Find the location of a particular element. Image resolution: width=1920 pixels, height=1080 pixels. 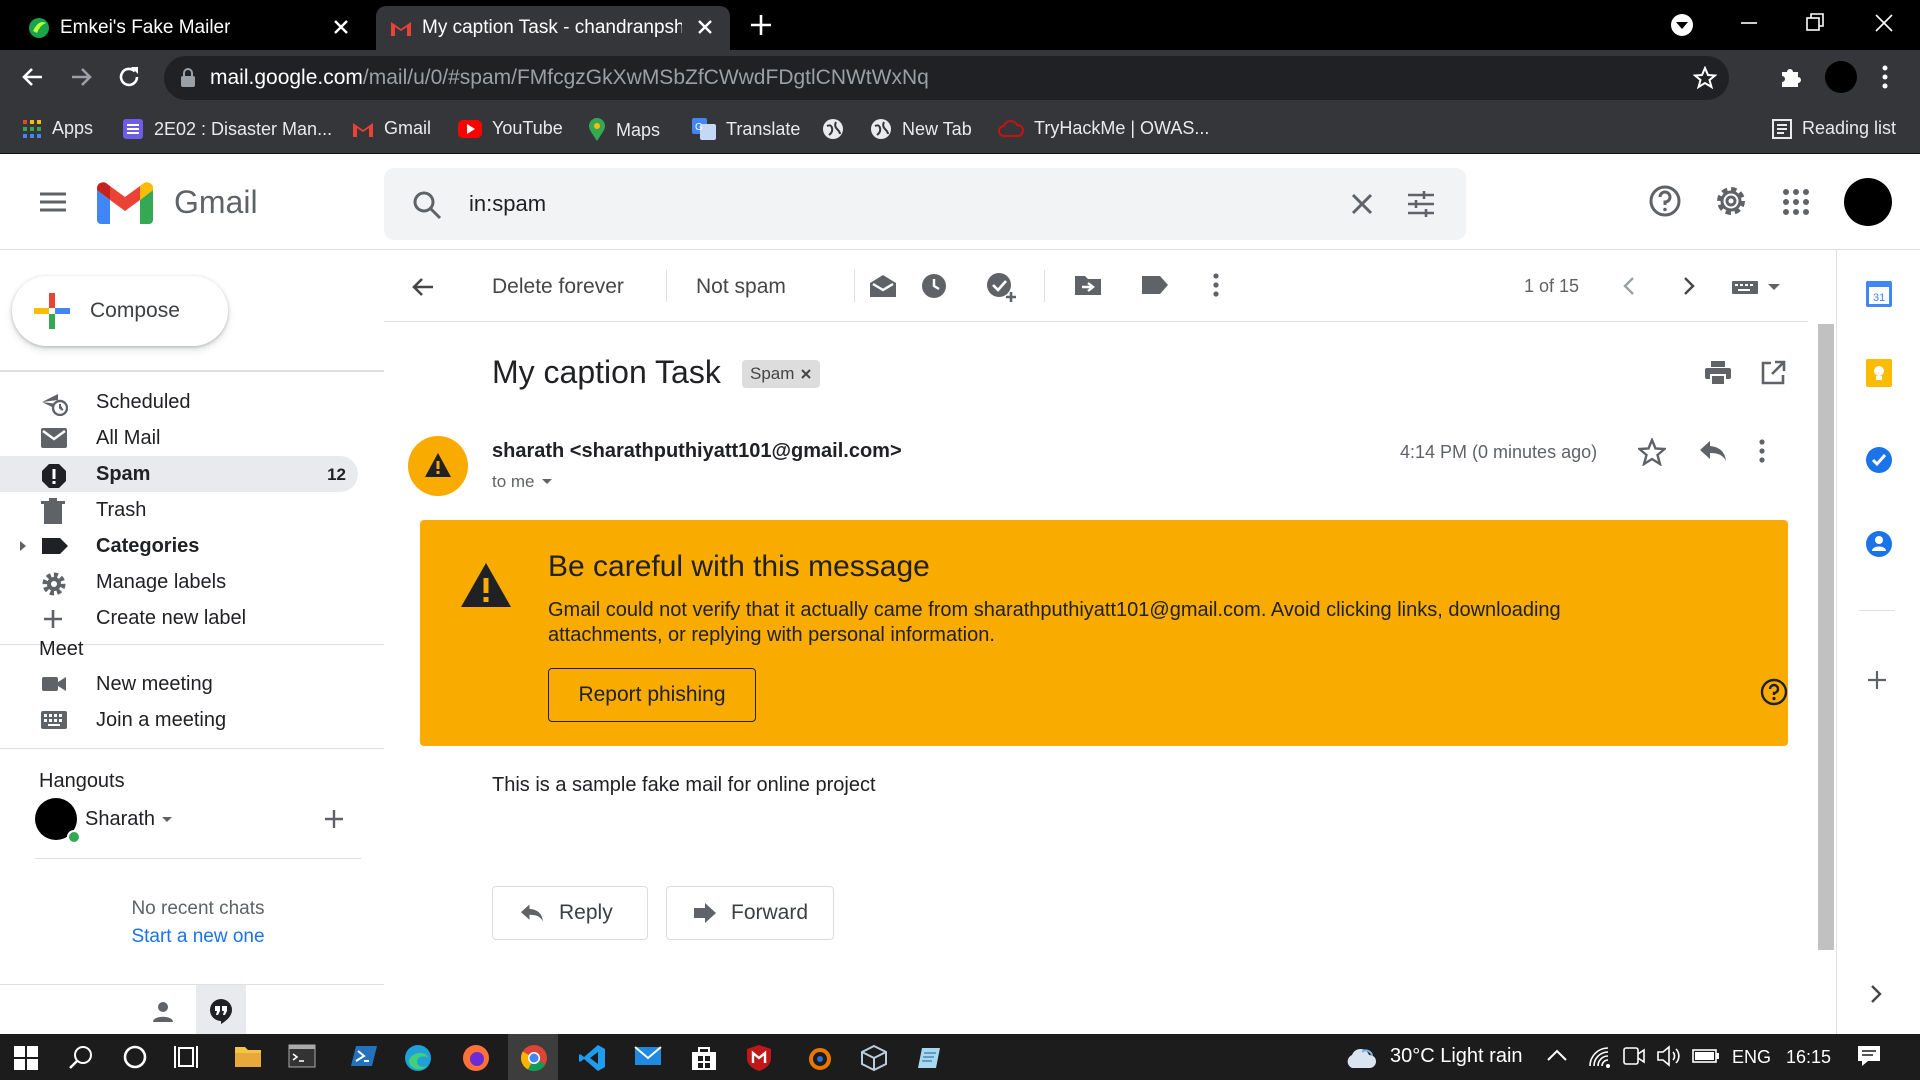

bookmark-star-icon is located at coordinates (1705, 78).